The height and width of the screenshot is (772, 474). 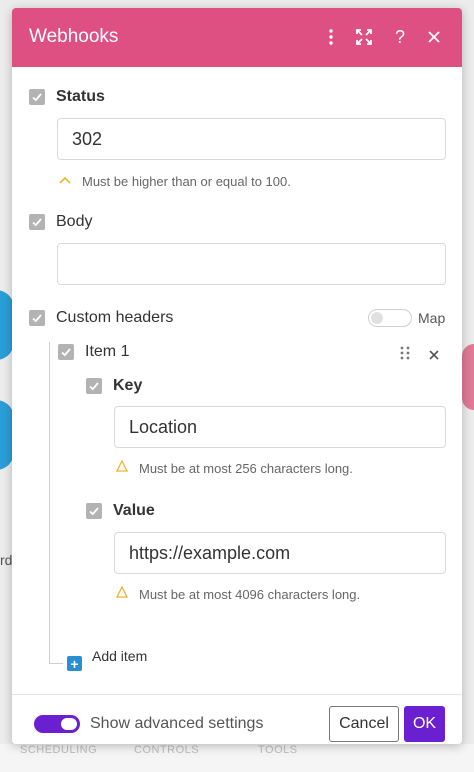 I want to click on advanced-settings-label: Show advanced settings, so click(x=177, y=723).